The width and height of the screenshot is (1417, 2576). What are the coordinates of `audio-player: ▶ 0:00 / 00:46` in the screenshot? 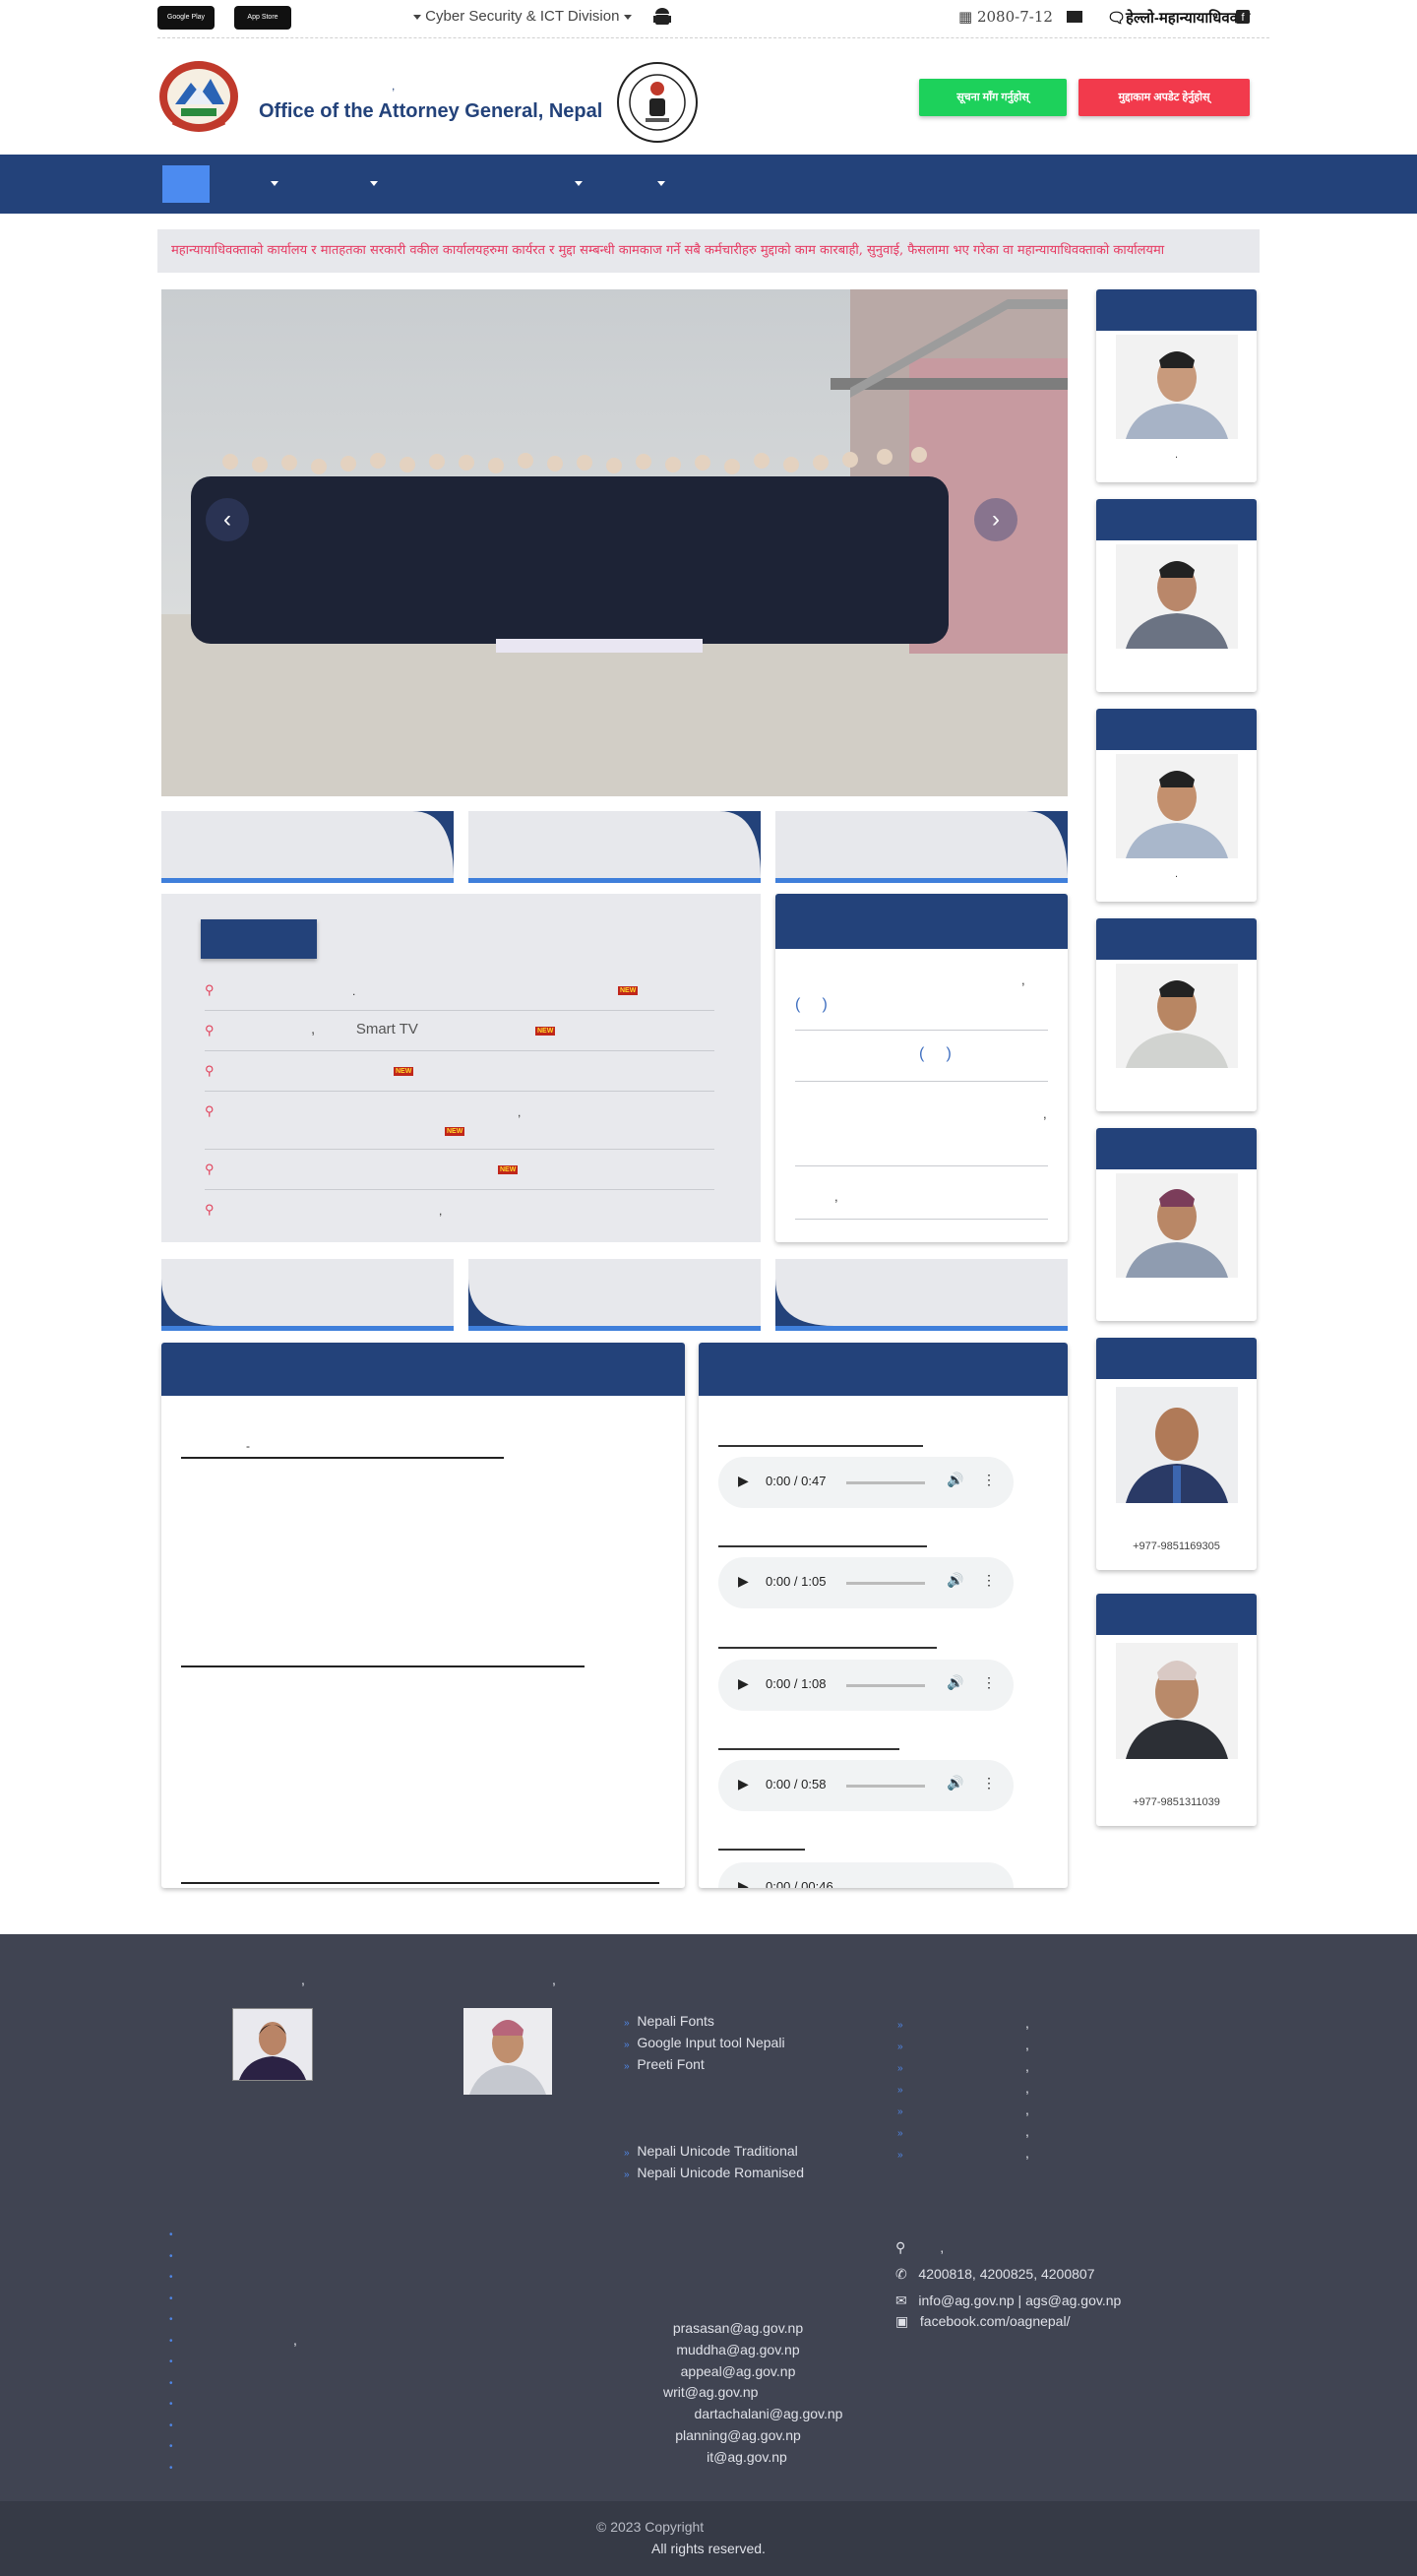 It's located at (866, 1875).